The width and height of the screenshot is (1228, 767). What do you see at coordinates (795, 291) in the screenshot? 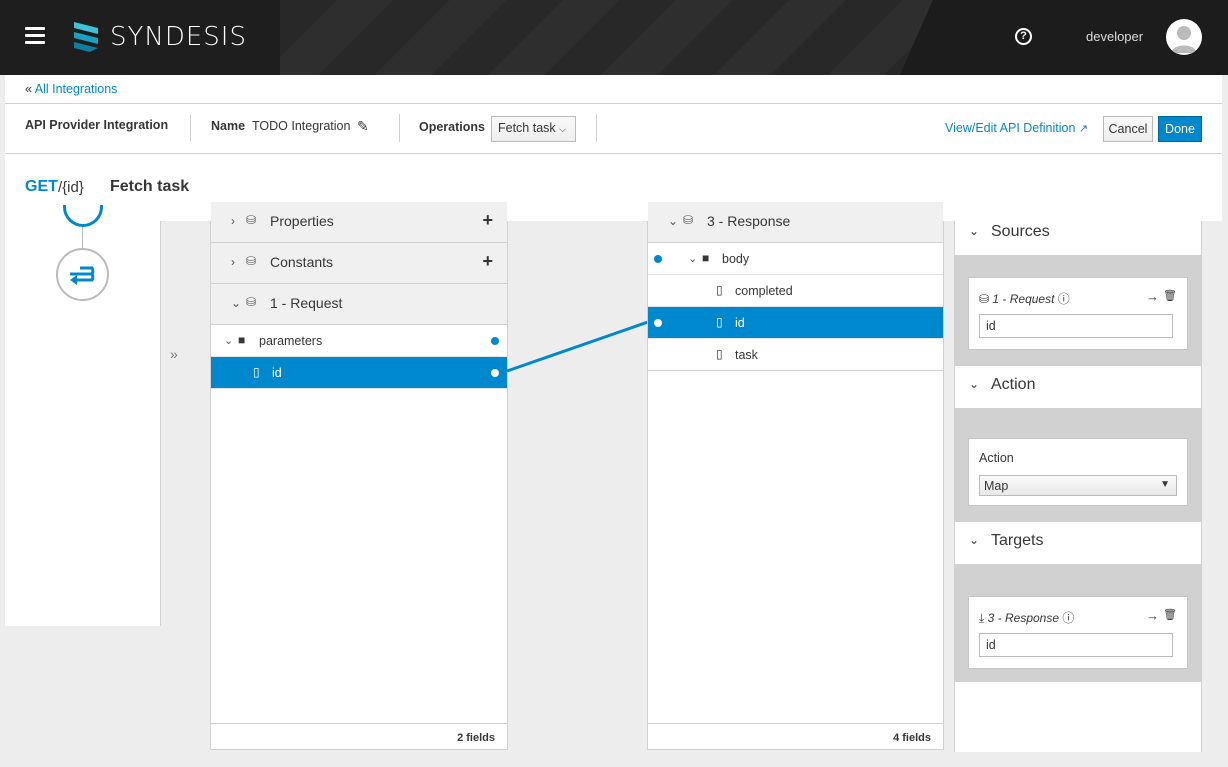
I see `target-field-completed: ▯ completed` at bounding box center [795, 291].